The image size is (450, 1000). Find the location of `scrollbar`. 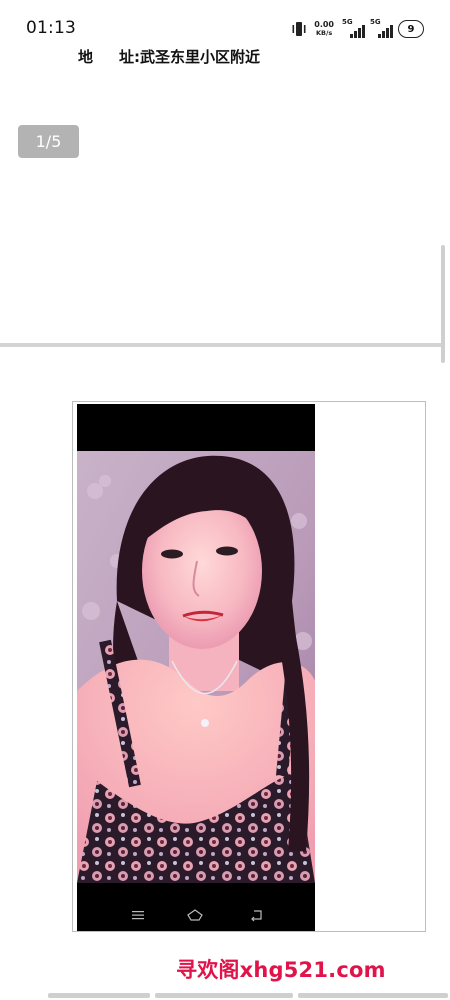

scrollbar is located at coordinates (443, 304).